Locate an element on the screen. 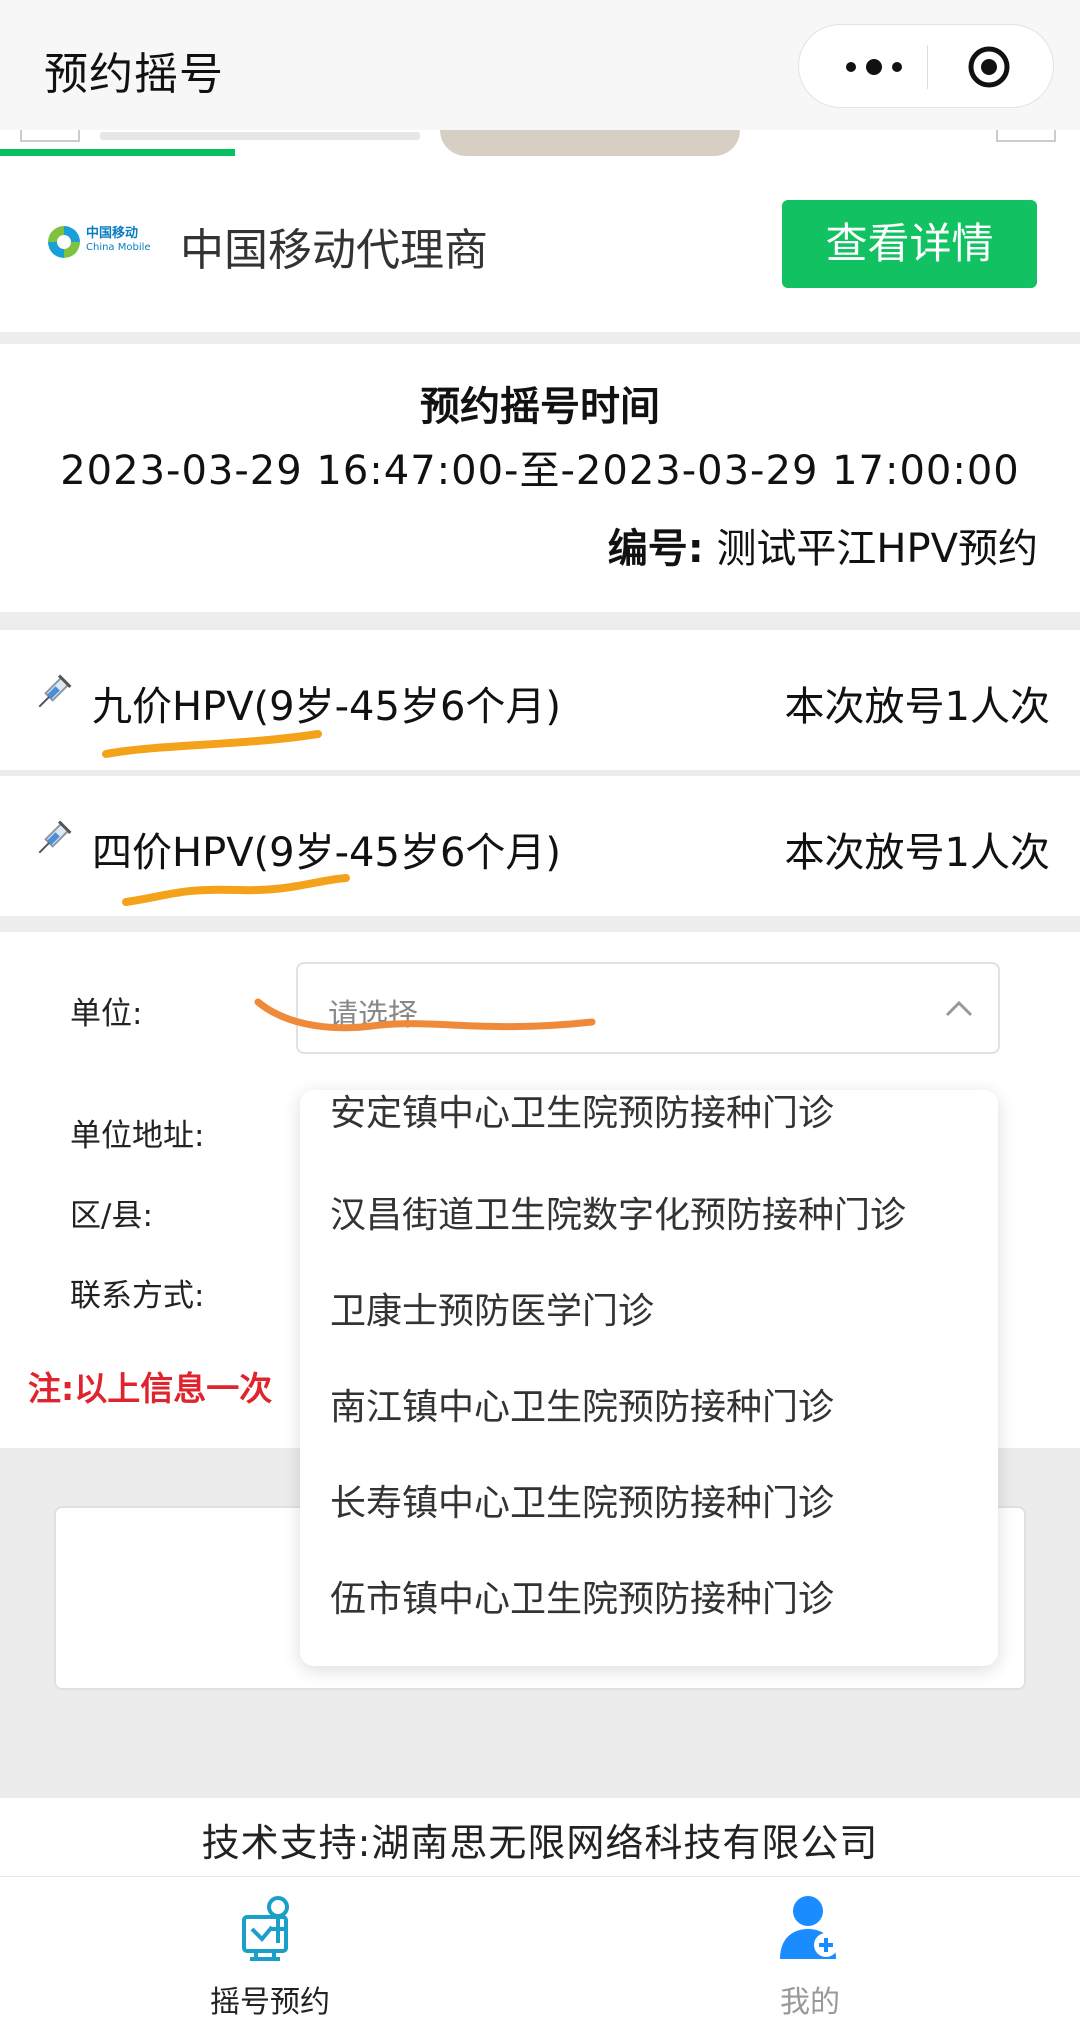 The height and width of the screenshot is (2042, 1080). tab-lottery-reserve: 摇号预约 is located at coordinates (270, 1959).